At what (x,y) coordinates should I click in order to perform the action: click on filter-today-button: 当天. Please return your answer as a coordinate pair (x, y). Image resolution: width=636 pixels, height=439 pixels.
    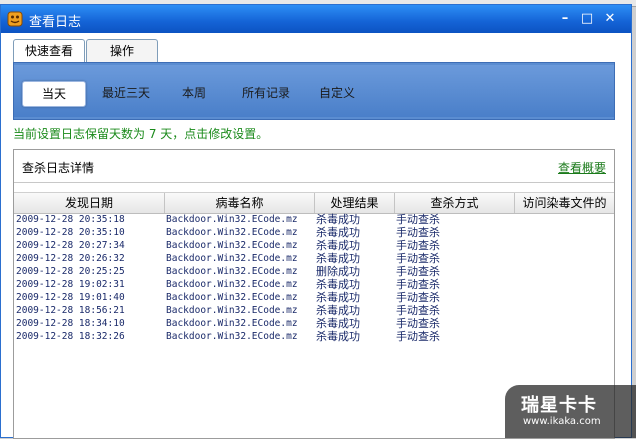
    Looking at the image, I should click on (54, 94).